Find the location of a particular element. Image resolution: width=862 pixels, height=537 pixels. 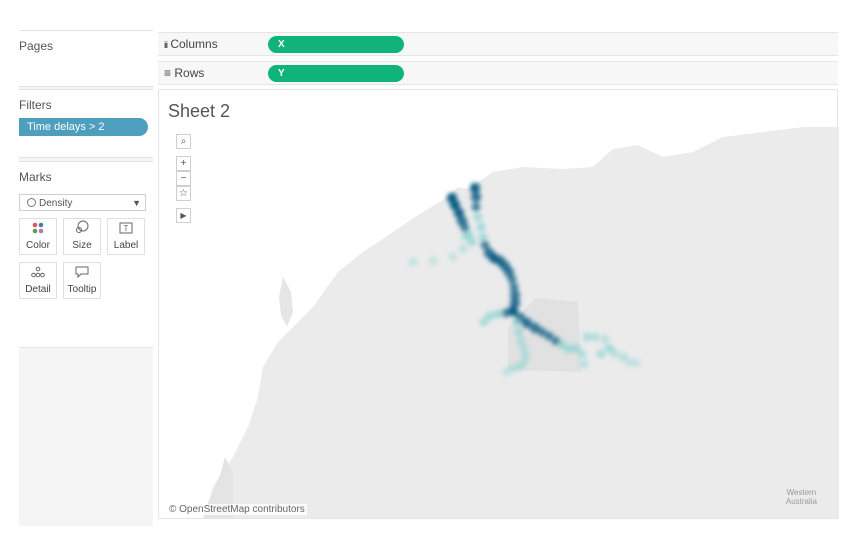

pin-icon: ☆ is located at coordinates (183, 193).